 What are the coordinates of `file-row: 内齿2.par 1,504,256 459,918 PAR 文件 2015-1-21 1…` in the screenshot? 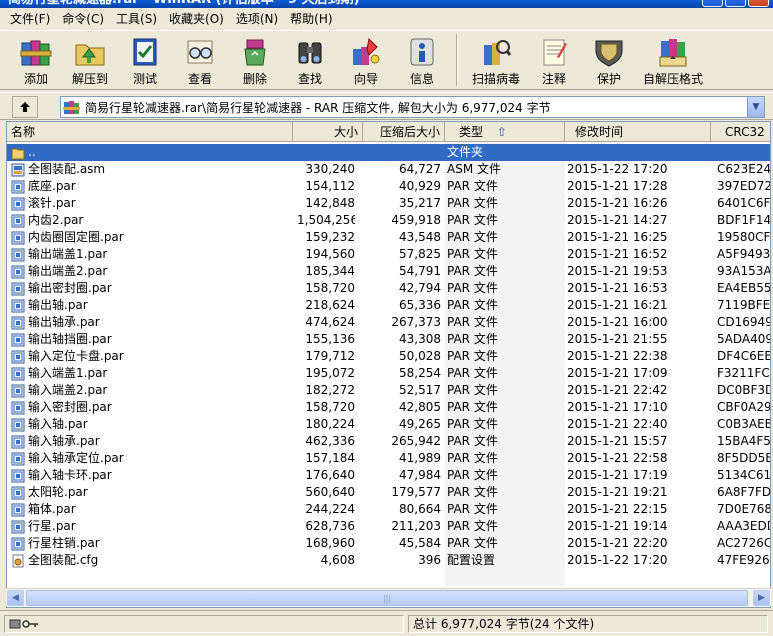 It's located at (388, 220).